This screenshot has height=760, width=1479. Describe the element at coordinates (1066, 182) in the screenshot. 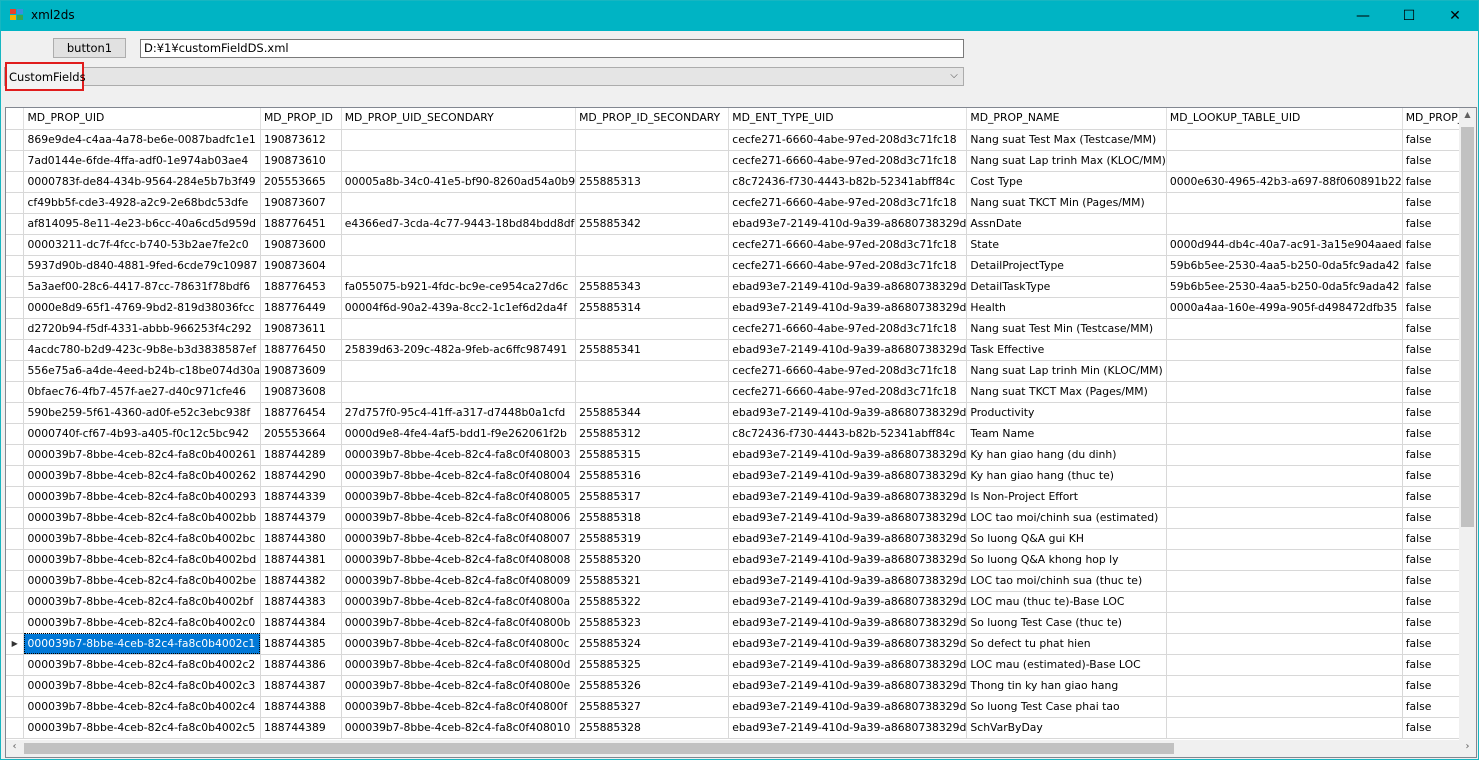

I see `table-cell: Cost Type` at that location.